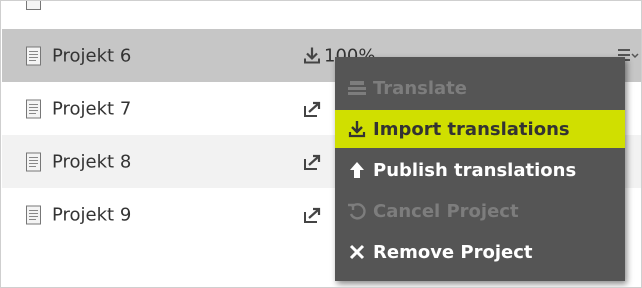 The width and height of the screenshot is (642, 288). I want to click on undo-icon, so click(357, 211).